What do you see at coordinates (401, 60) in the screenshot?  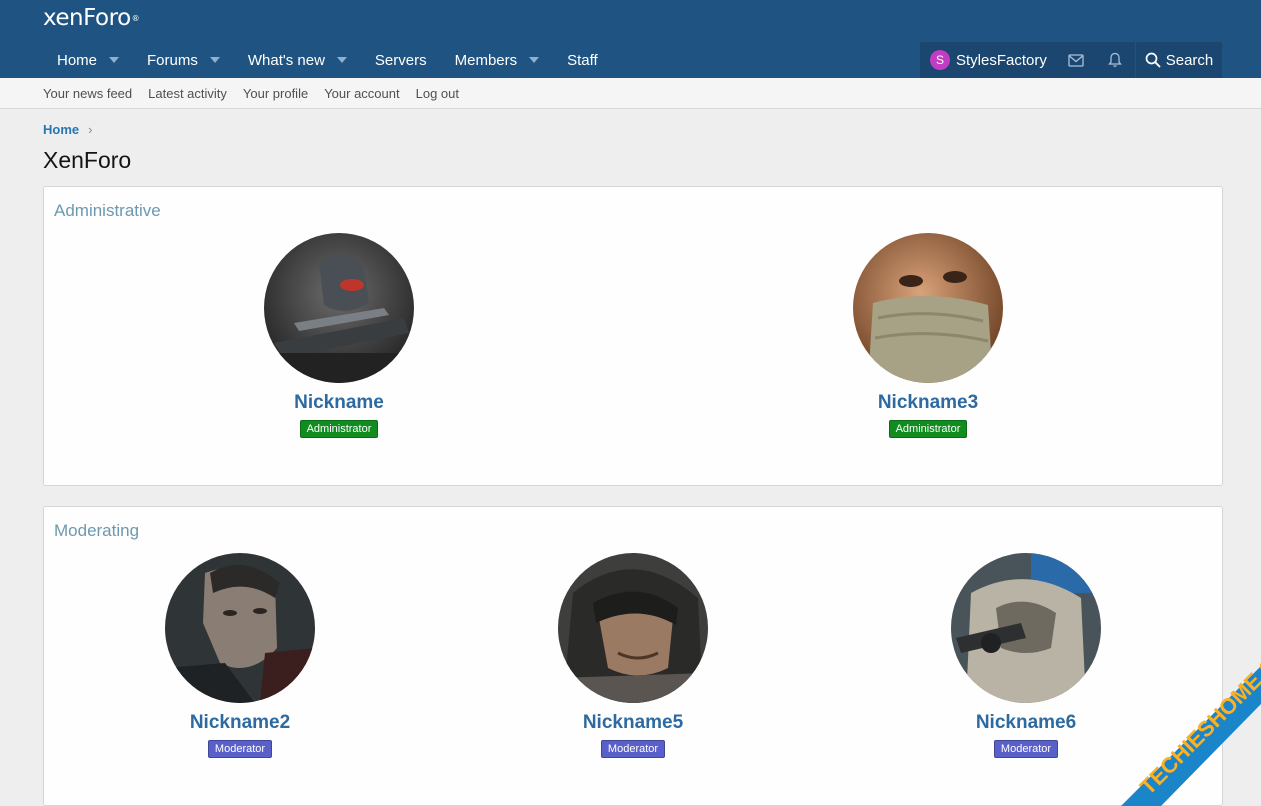 I see `nav-servers: Servers` at bounding box center [401, 60].